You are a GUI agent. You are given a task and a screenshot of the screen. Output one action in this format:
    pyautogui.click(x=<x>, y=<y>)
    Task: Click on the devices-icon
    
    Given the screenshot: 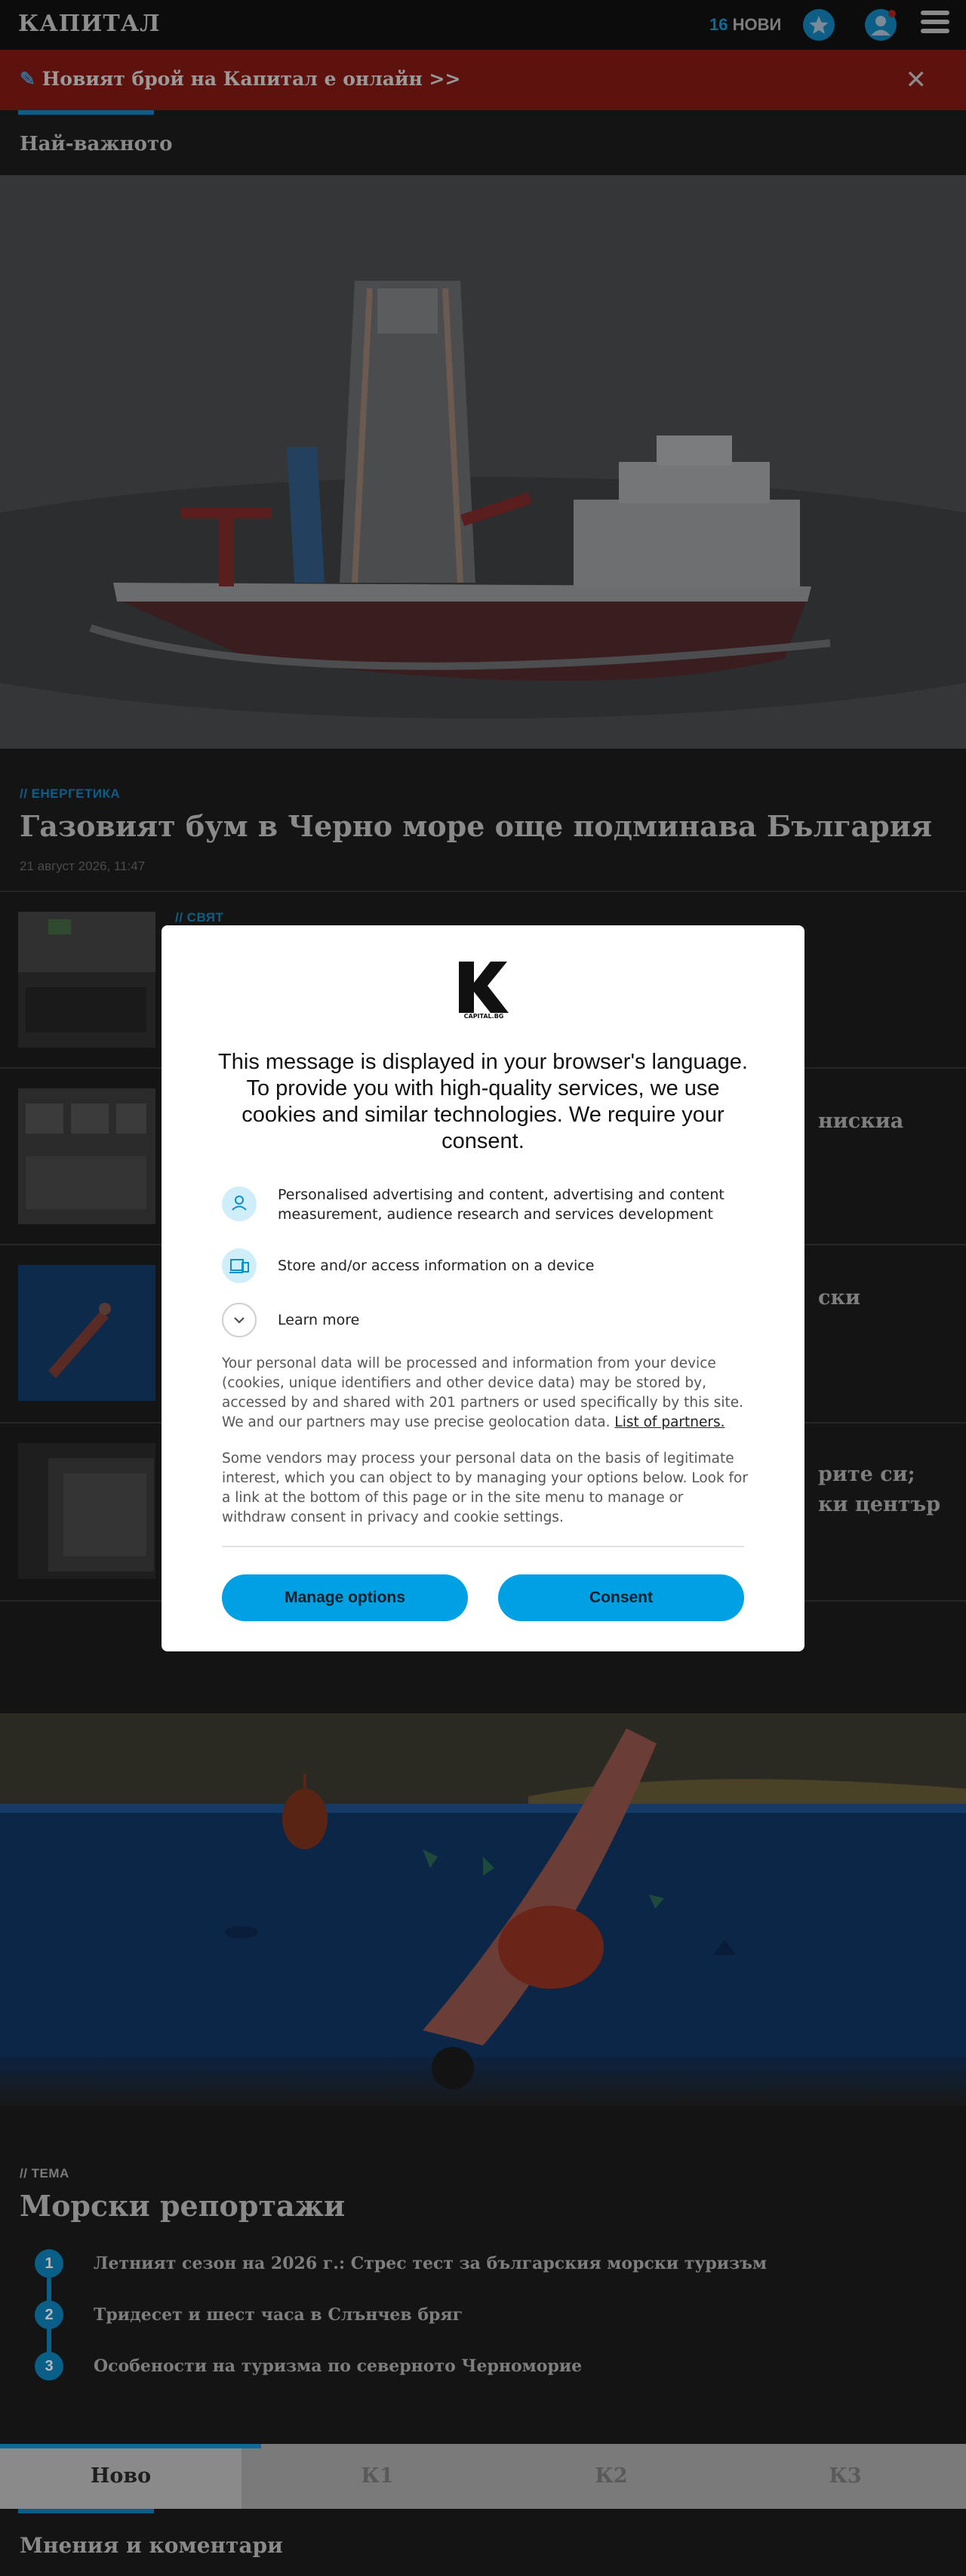 What is the action you would take?
    pyautogui.click(x=239, y=1265)
    